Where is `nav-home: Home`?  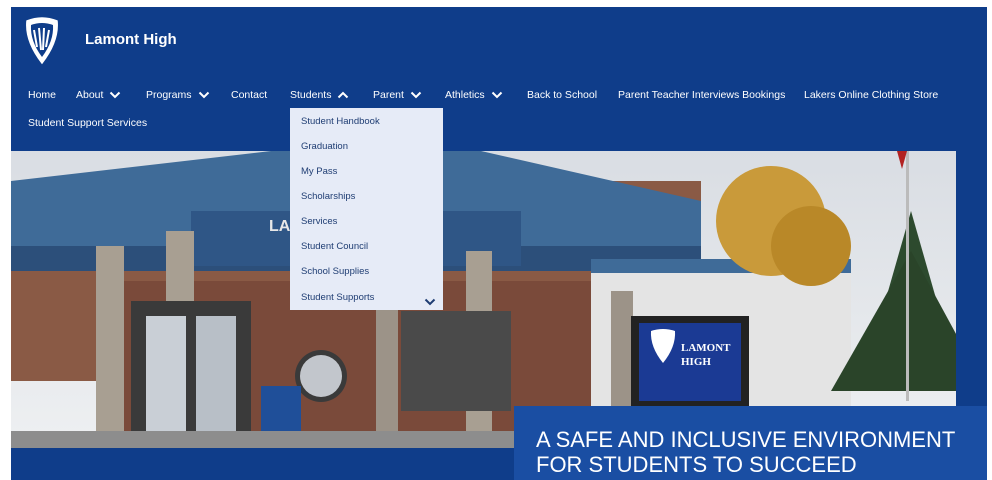 nav-home: Home is located at coordinates (42, 95).